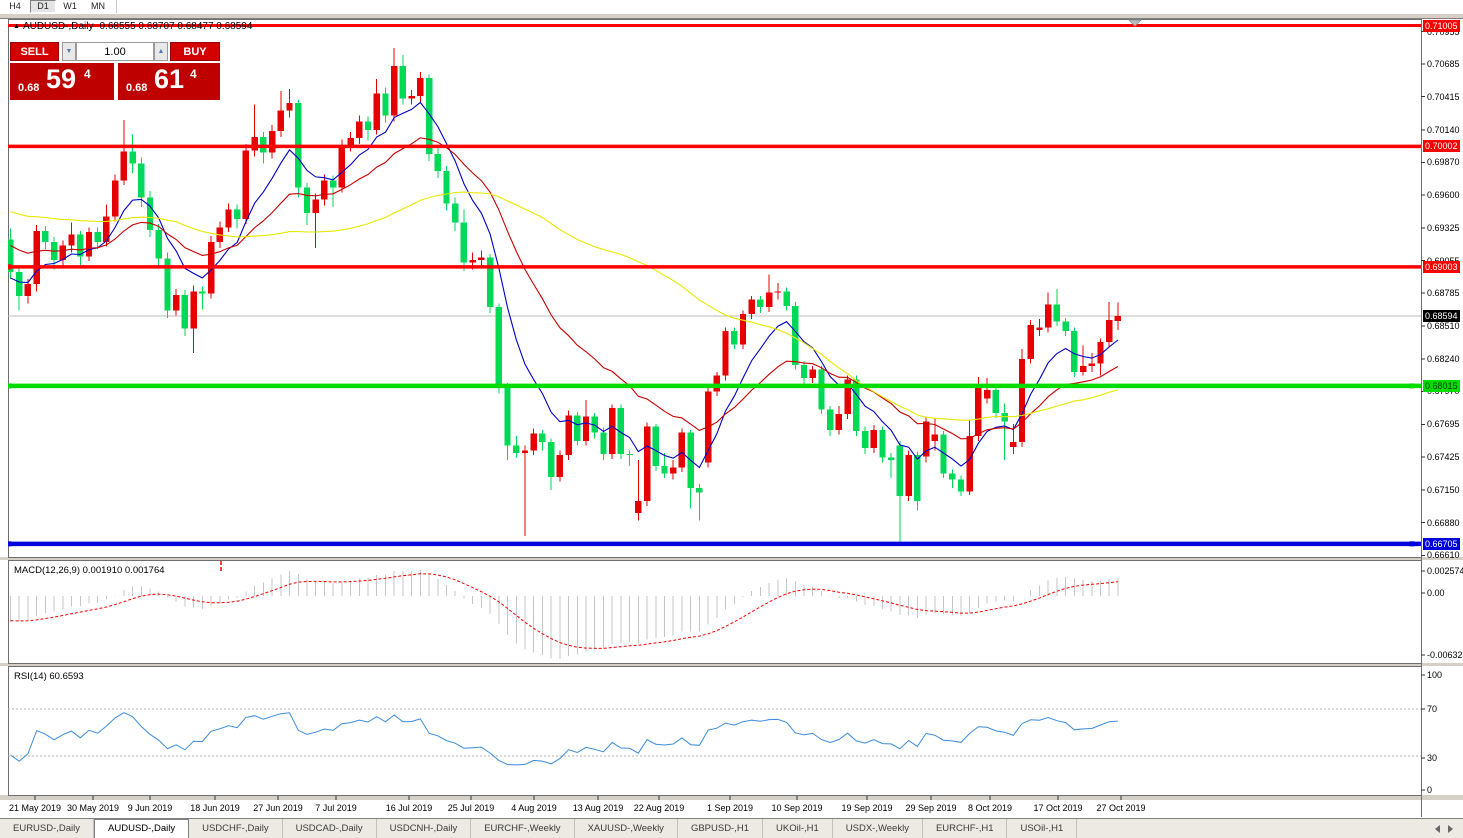  I want to click on date-label-1-sep-2019: 1 Sep 2019, so click(730, 808).